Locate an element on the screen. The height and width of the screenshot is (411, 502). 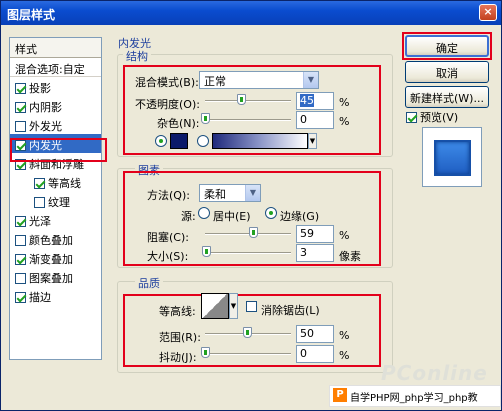
choke-input: 59 is located at coordinates (315, 234).